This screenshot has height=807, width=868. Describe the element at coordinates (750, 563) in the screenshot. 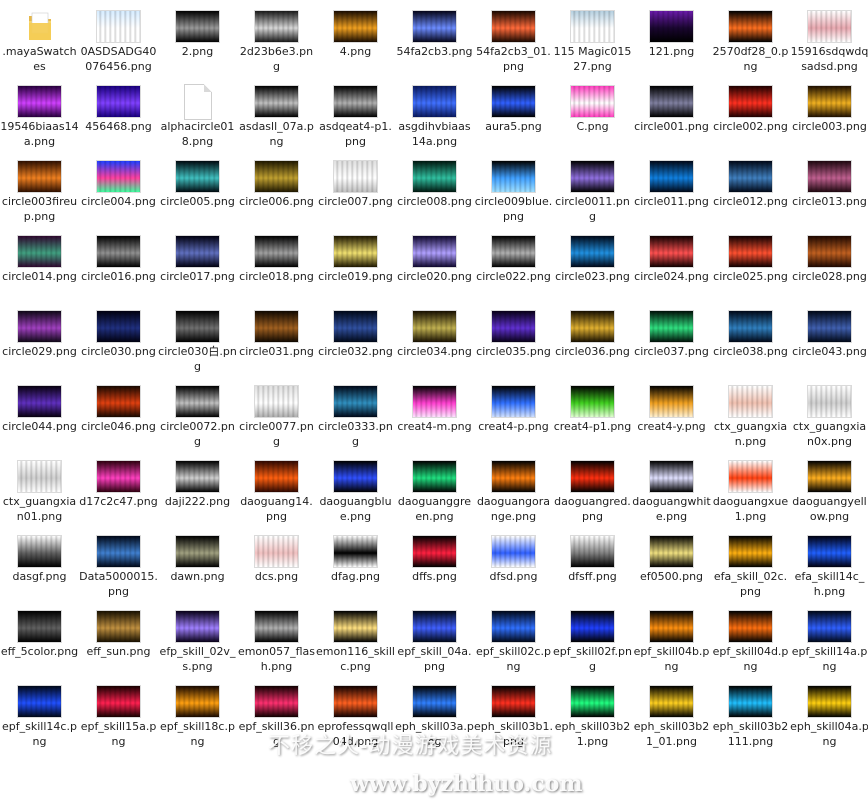

I see `file-item: efa_skill_02c.png` at that location.